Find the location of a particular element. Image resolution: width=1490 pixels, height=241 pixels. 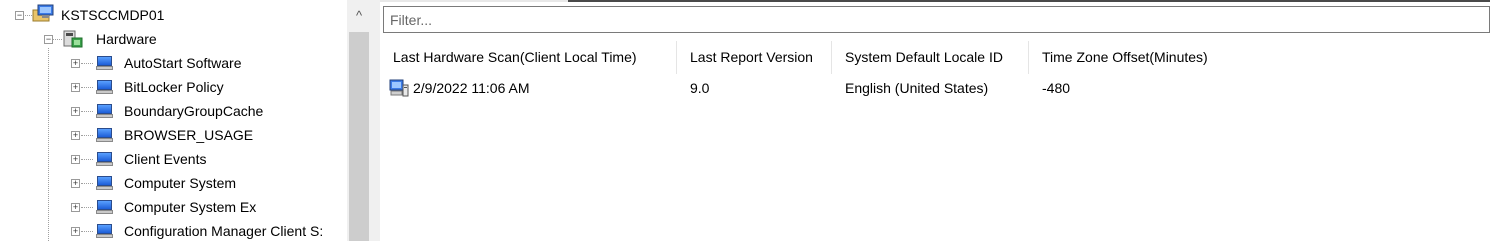

cell-last-hardware-scan: 2/9/2022 11:06 AM is located at coordinates (471, 88).